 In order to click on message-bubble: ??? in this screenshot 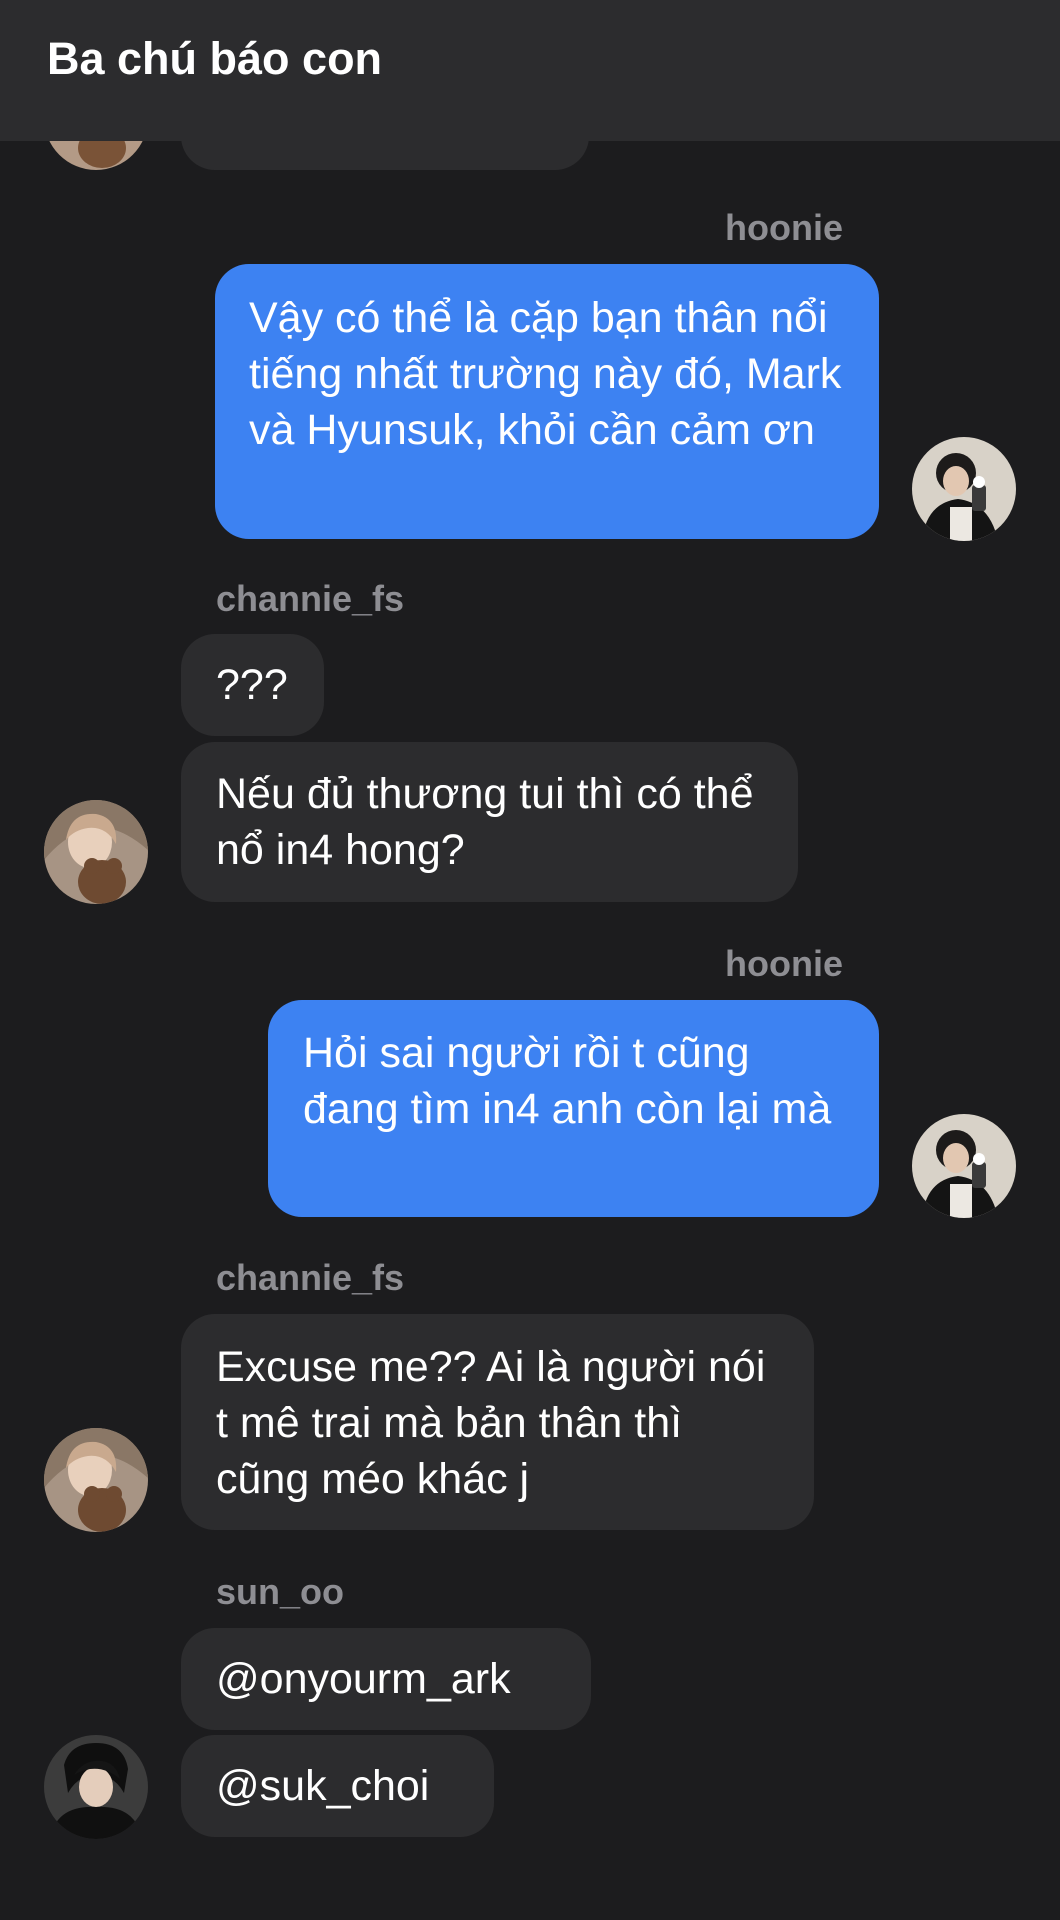, I will do `click(252, 685)`.